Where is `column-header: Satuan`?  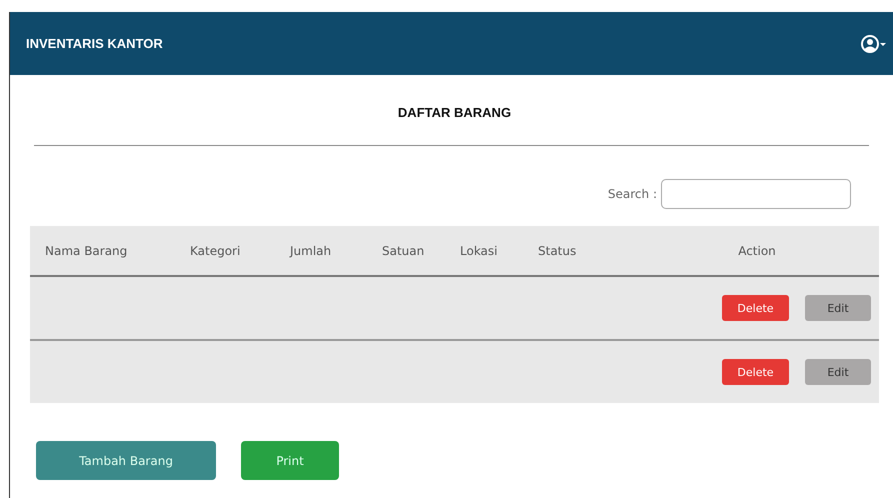 column-header: Satuan is located at coordinates (403, 251).